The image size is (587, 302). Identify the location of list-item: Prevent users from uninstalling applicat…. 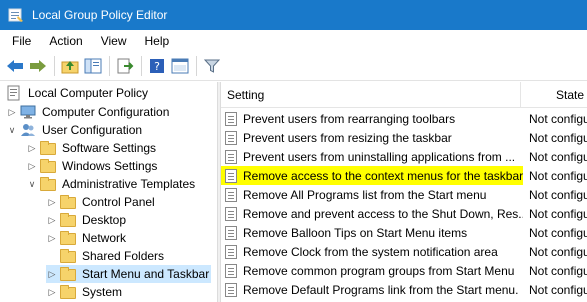
(404, 156).